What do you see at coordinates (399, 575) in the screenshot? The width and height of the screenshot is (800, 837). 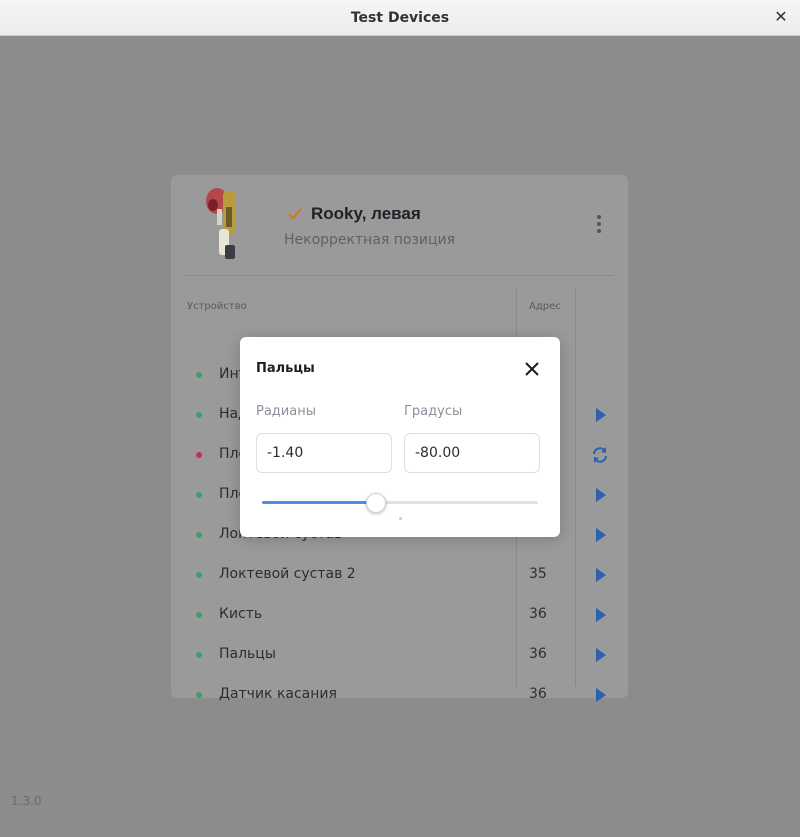 I see `device-row: Локтевой сустав 2 35` at bounding box center [399, 575].